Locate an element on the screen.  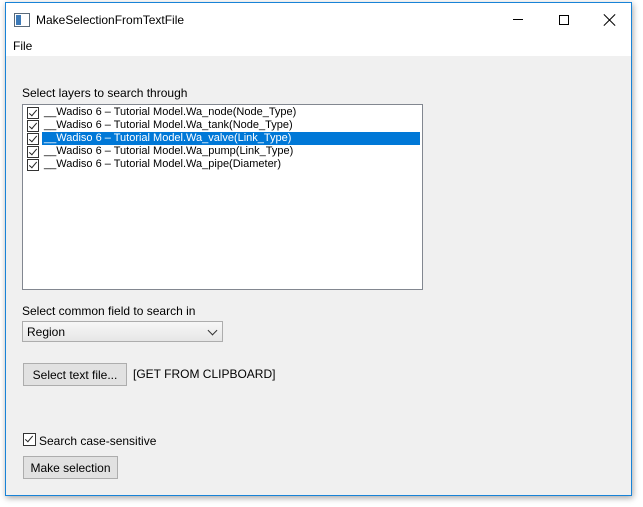
layers-label: Select layers to search through is located at coordinates (105, 93).